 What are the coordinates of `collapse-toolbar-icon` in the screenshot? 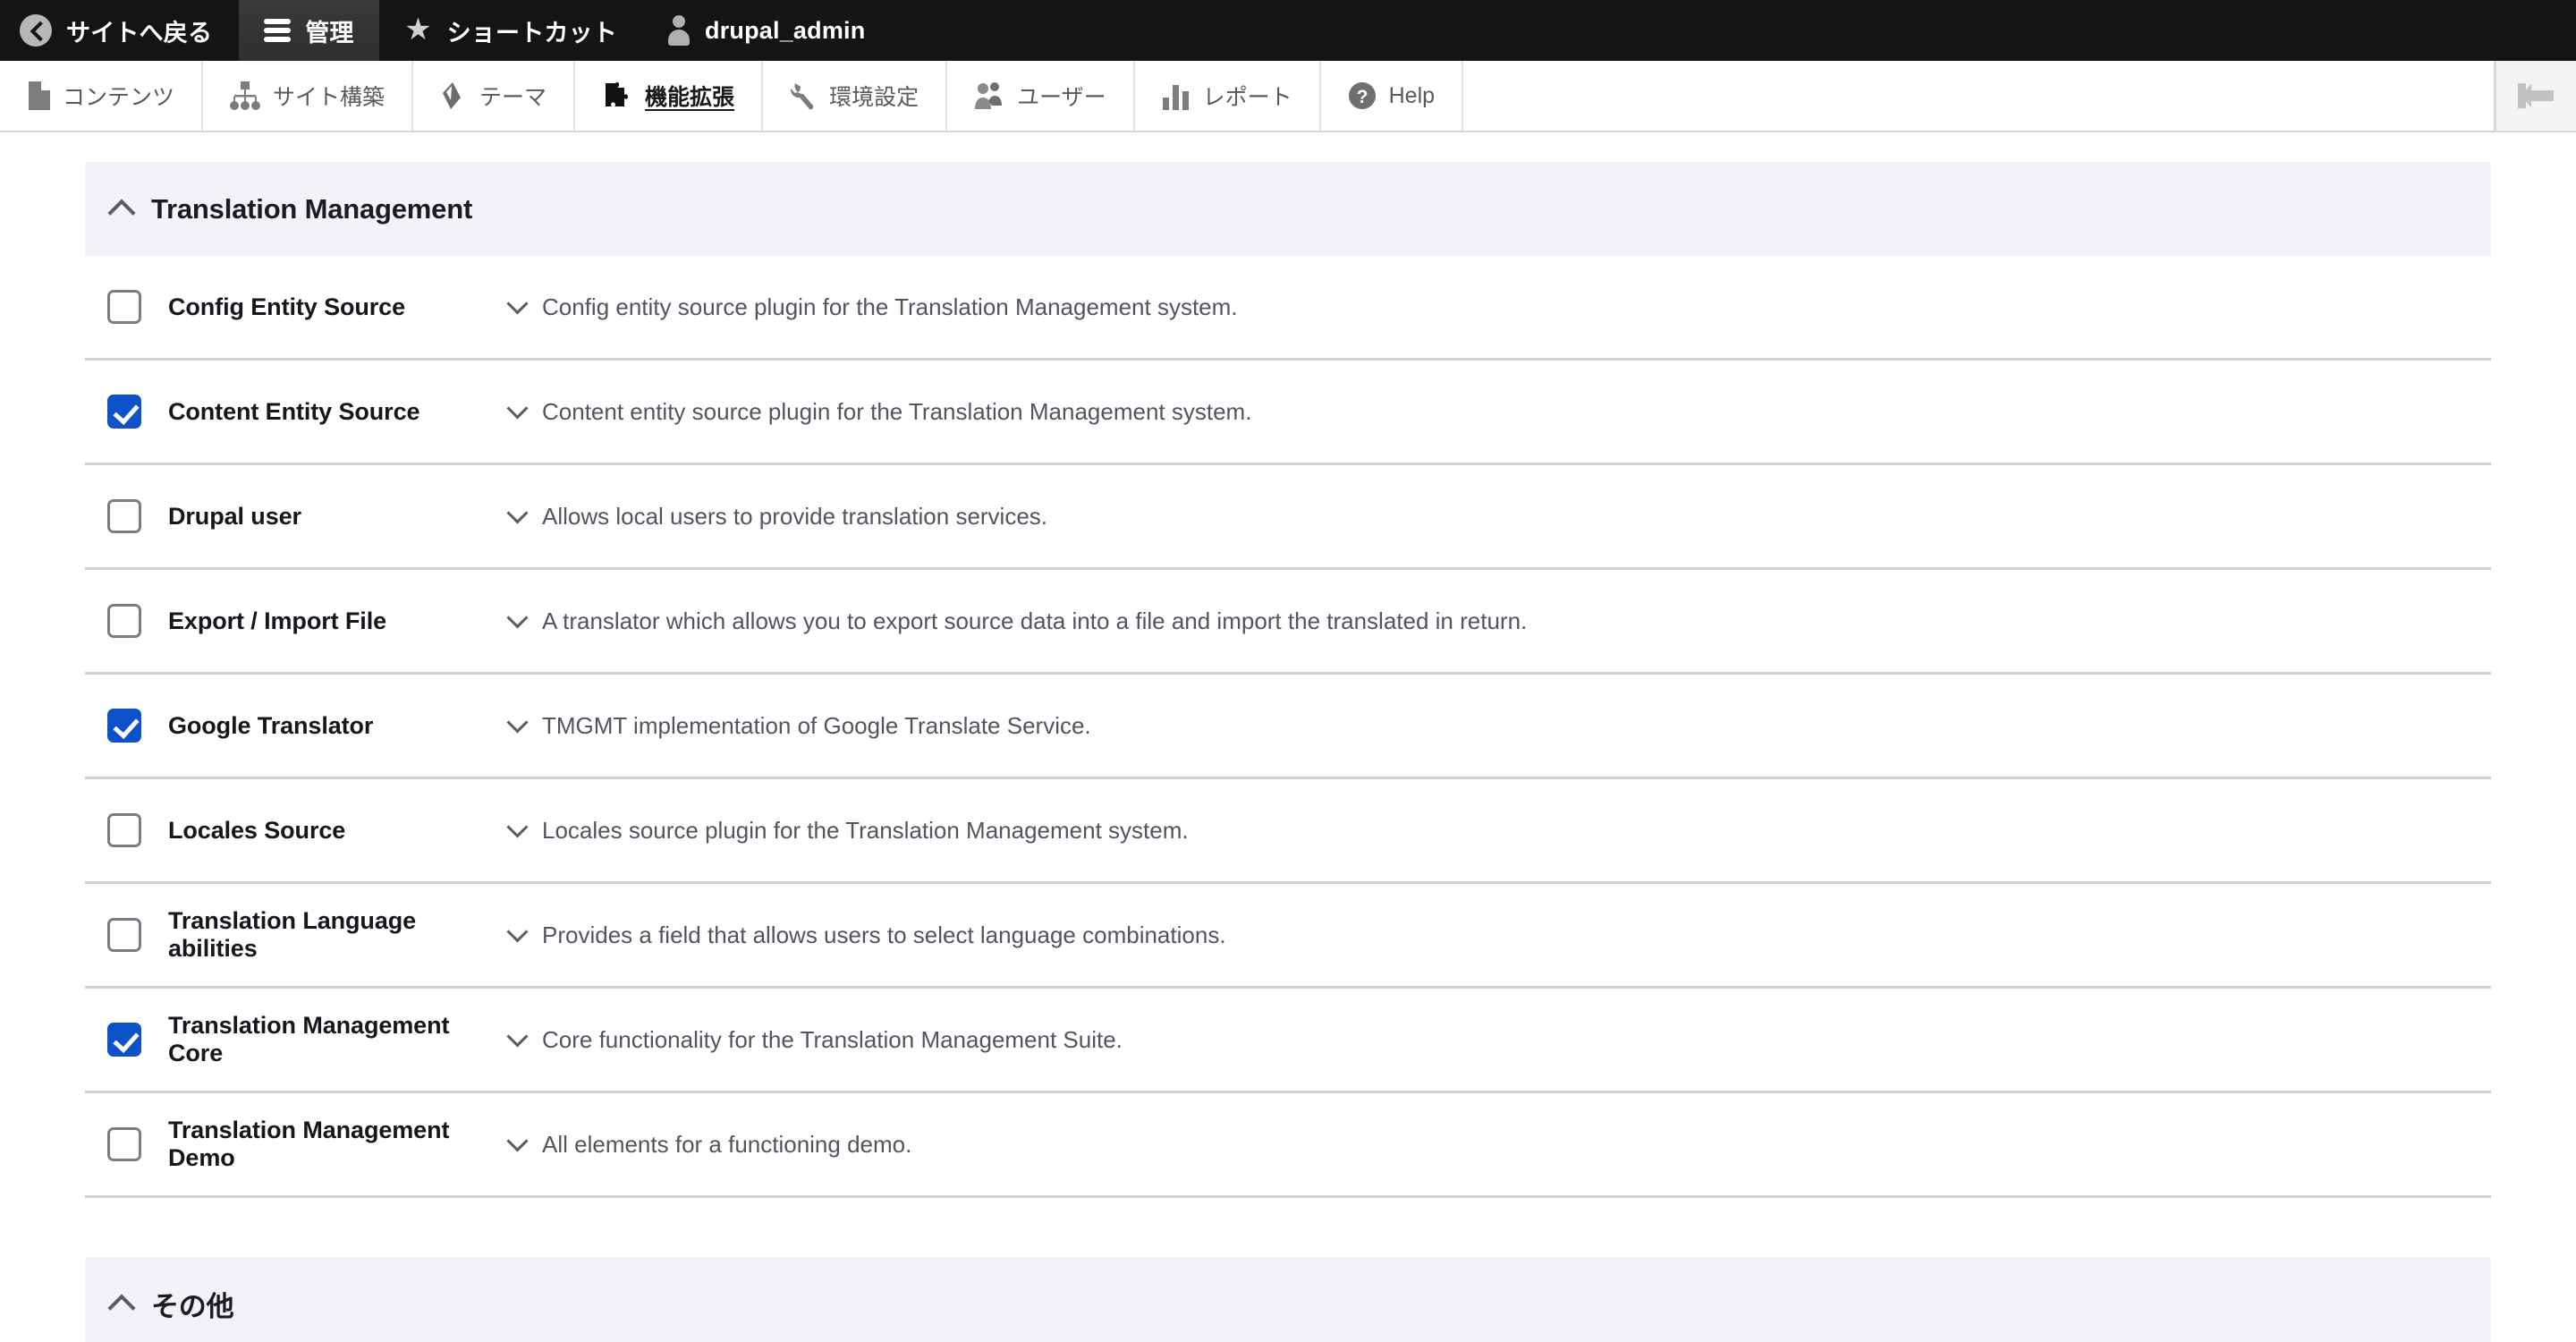 It's located at (2536, 96).